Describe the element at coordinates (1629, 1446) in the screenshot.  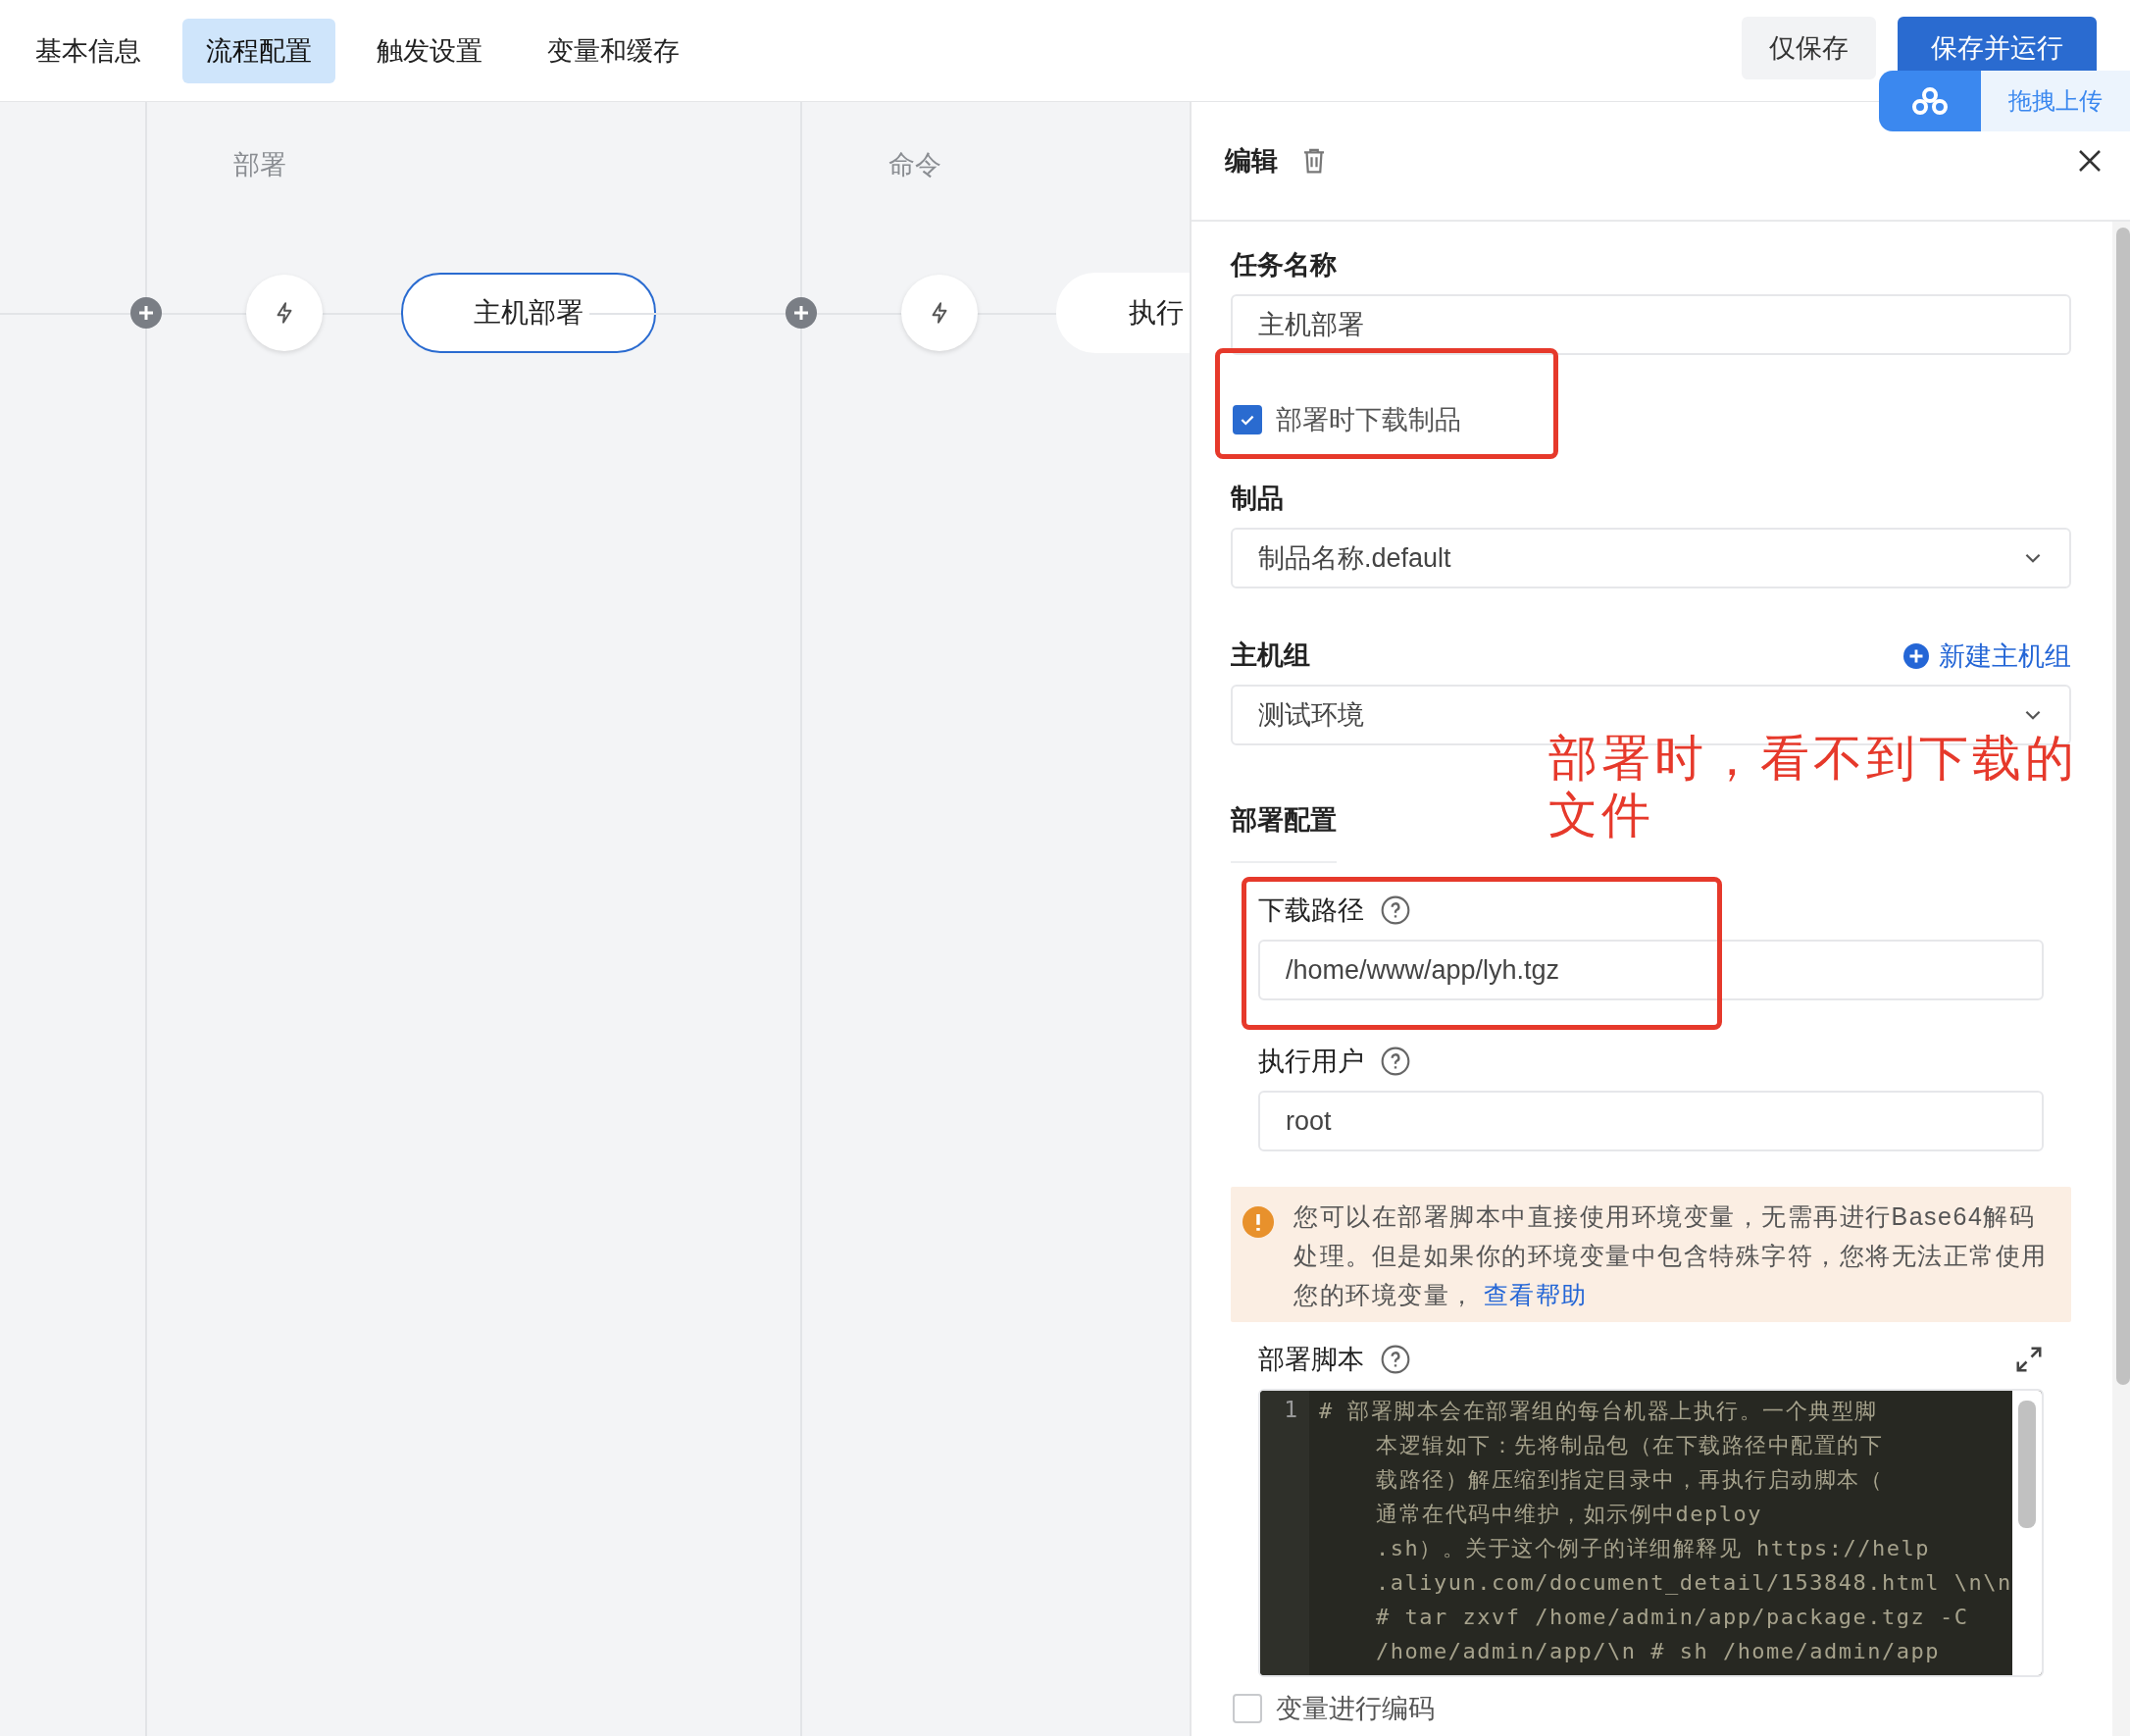
I see `code-line: 本逻辑如下：先将制品包（在下载路径中配置的下` at that location.